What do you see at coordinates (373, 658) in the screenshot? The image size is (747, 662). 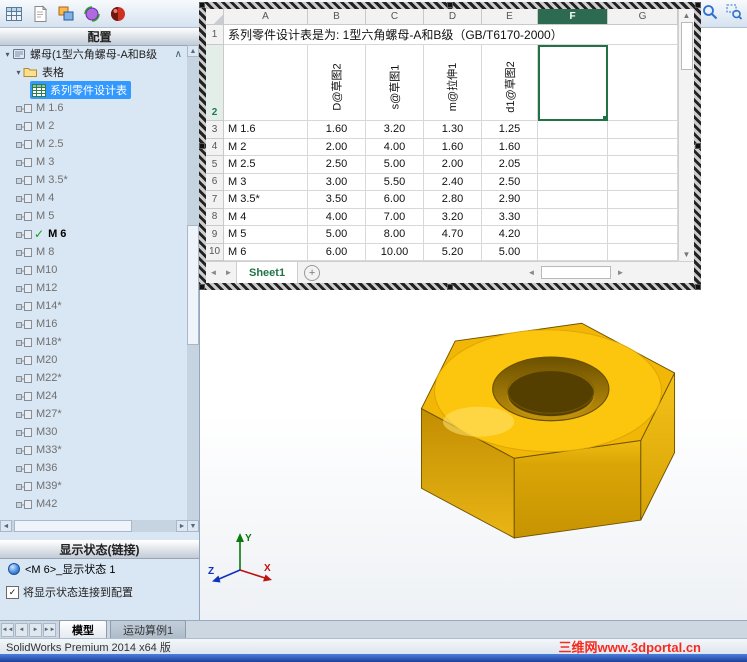 I see `windows-taskbar-edge` at bounding box center [373, 658].